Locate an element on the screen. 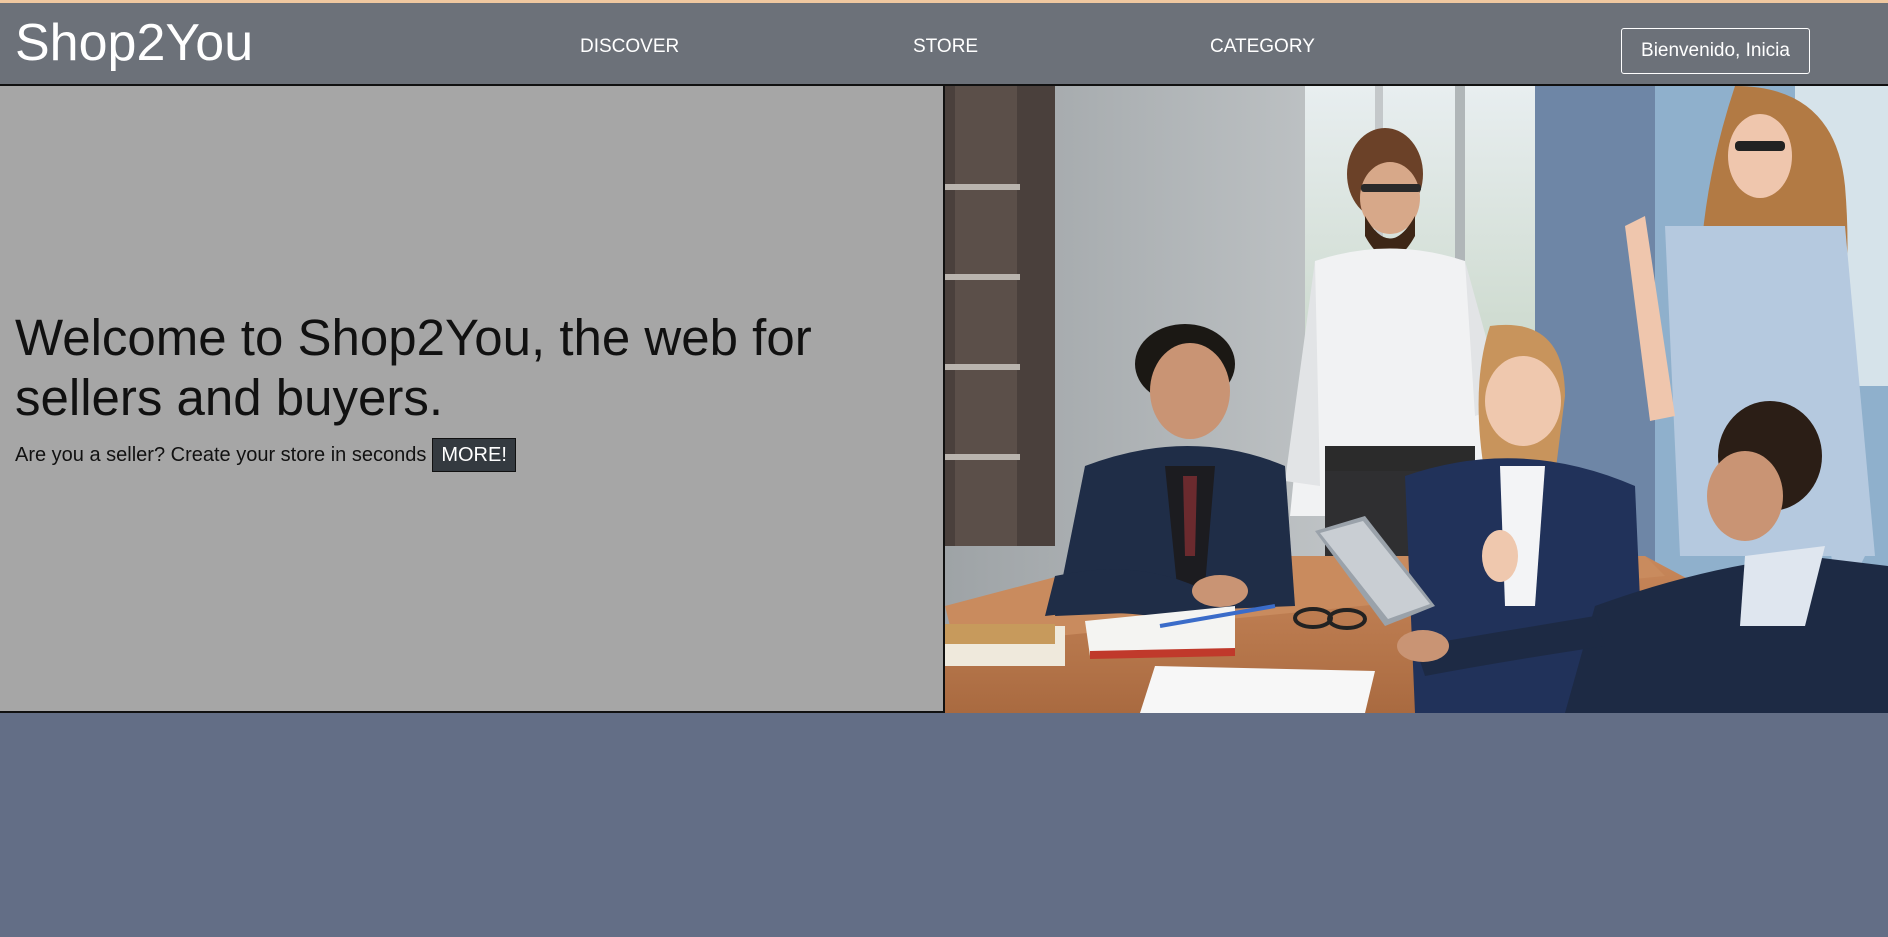 The image size is (1888, 937). more-button: MORE! is located at coordinates (474, 455).